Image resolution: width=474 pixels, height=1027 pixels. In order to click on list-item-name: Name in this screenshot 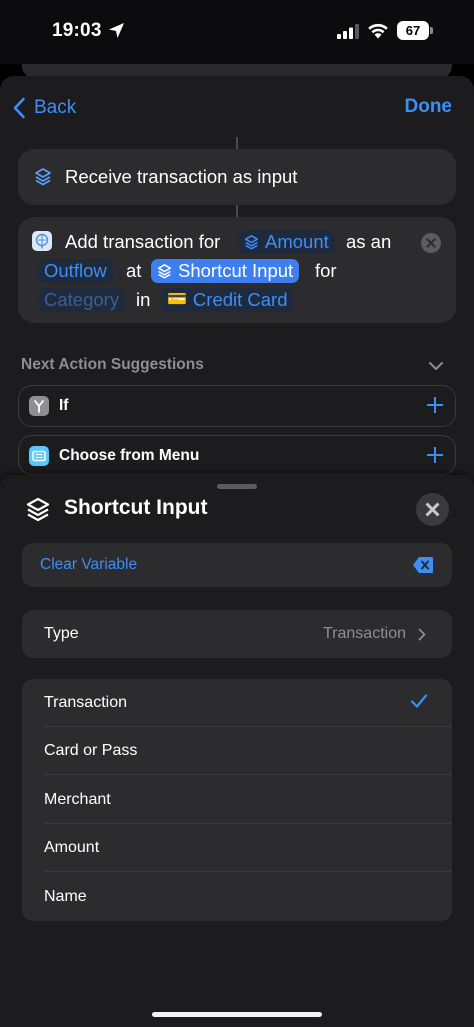, I will do `click(237, 897)`.